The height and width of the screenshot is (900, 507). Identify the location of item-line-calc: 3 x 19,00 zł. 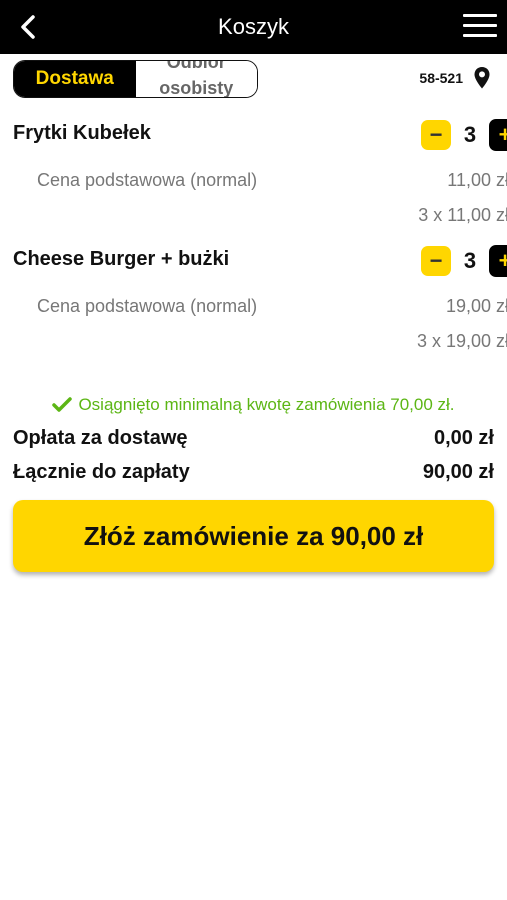
(461, 341).